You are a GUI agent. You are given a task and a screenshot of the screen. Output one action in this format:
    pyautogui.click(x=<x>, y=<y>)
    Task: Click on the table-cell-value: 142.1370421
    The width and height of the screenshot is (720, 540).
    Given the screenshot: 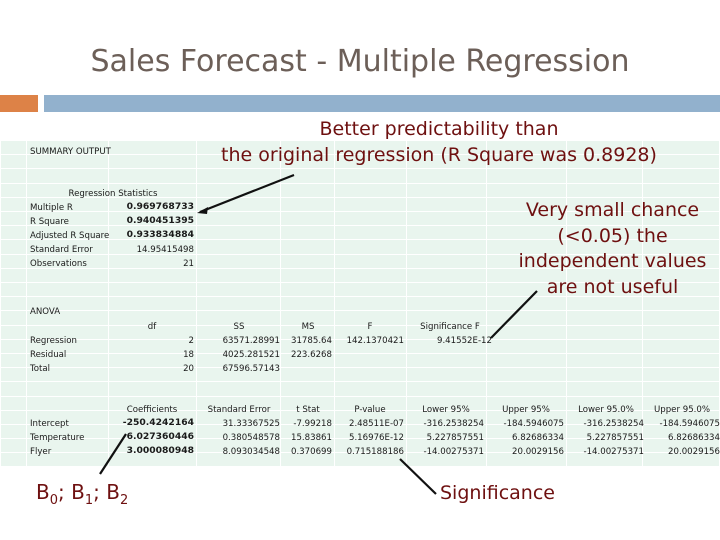 What is the action you would take?
    pyautogui.click(x=375, y=341)
    